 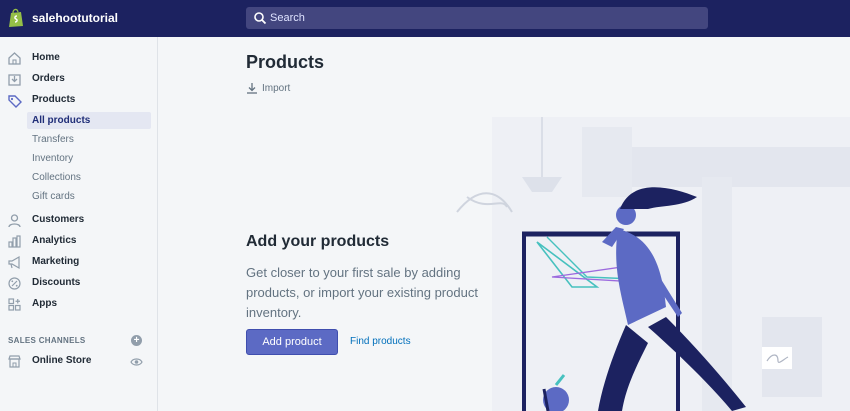 I want to click on sales-channels-title: SALES CHANNELS, so click(x=47, y=340).